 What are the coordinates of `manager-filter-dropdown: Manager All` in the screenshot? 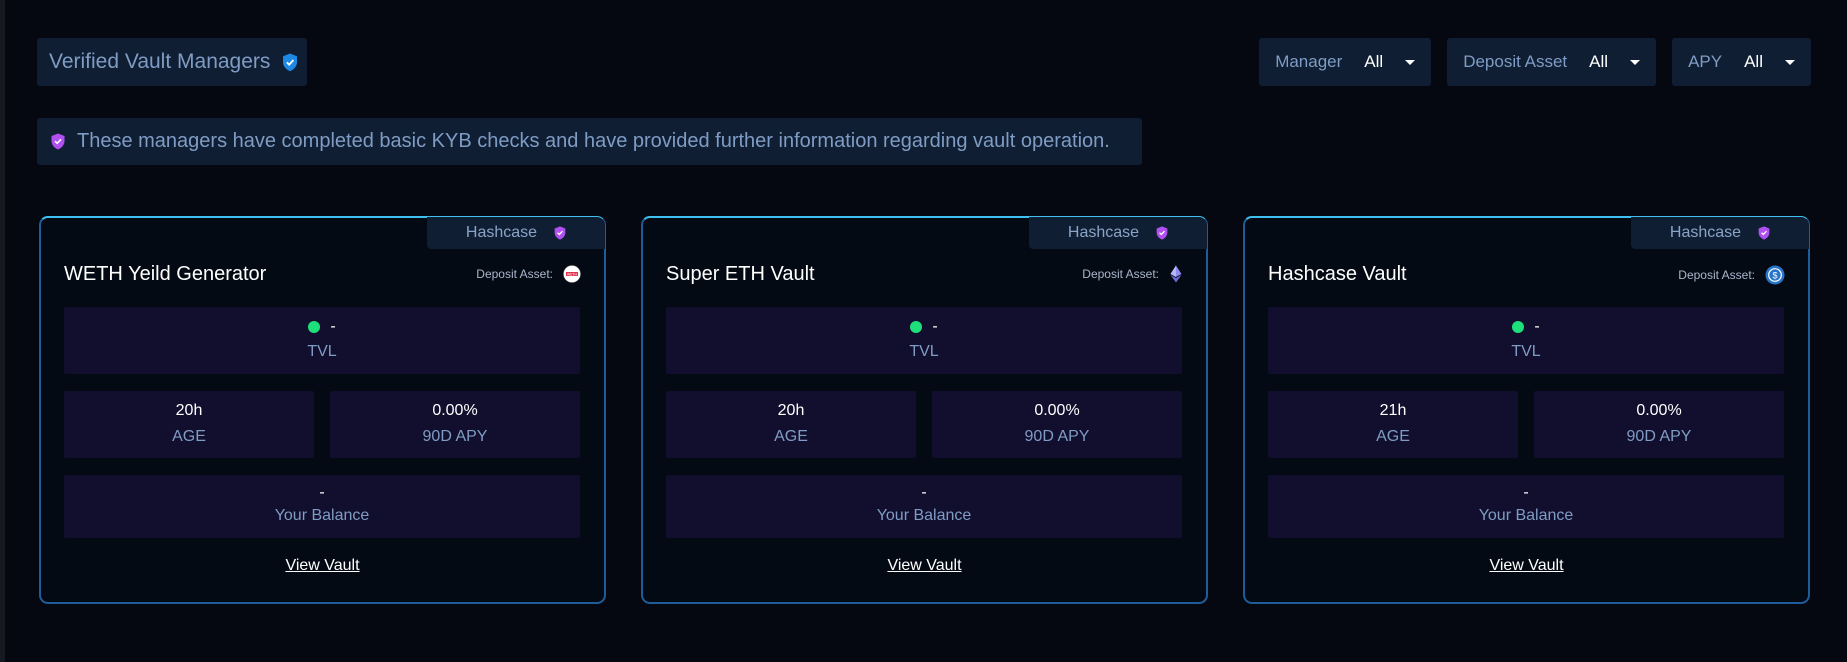 It's located at (1345, 62).